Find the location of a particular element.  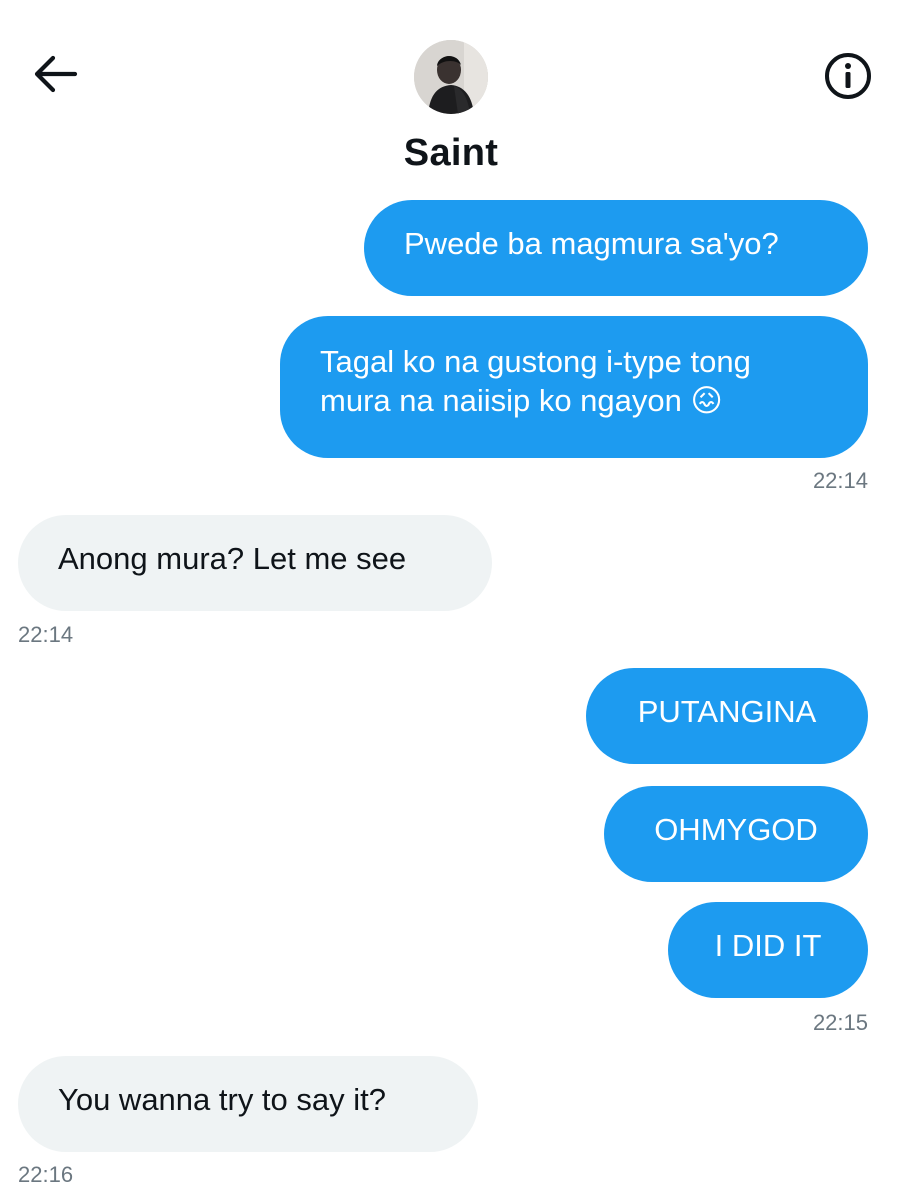

info-button is located at coordinates (848, 76).